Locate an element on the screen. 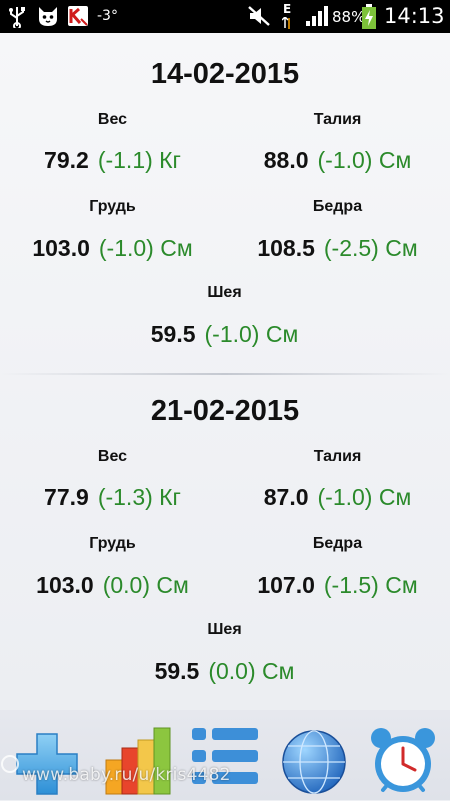  weight-delta: (-1.1) Кг is located at coordinates (139, 160).